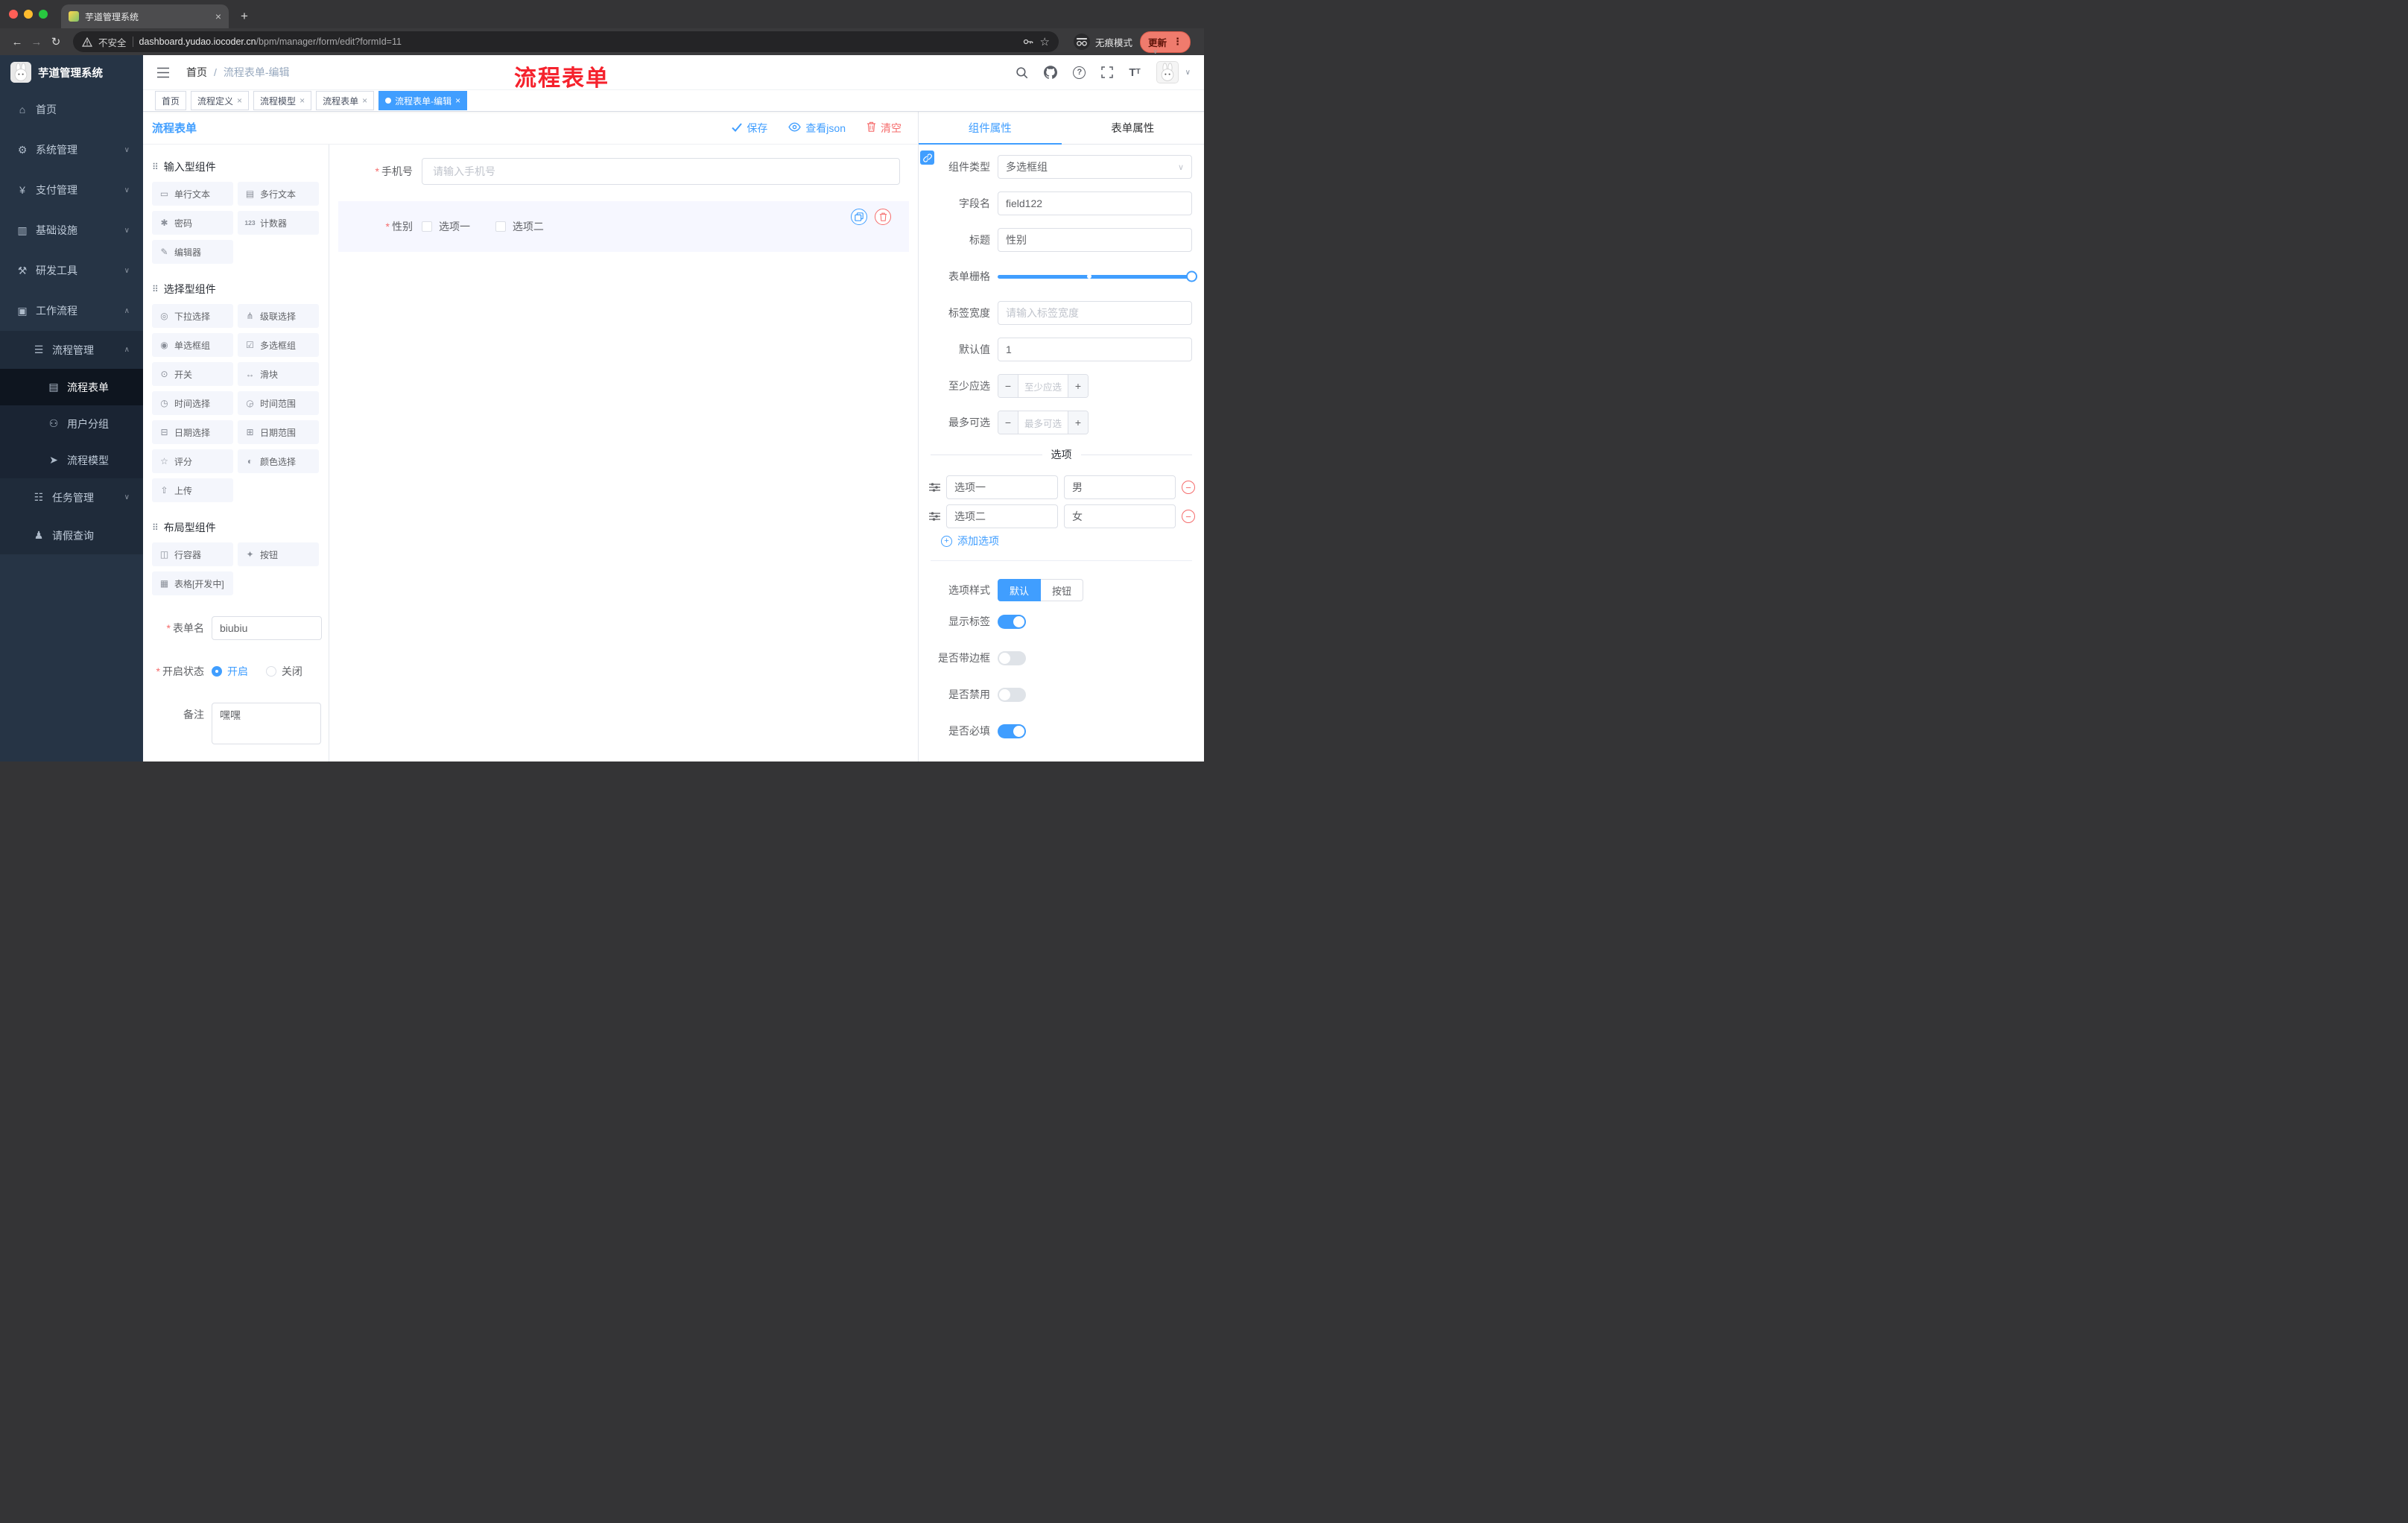 This screenshot has height=1523, width=2408. Describe the element at coordinates (1120, 487) in the screenshot. I see `option-1-value-input` at that location.